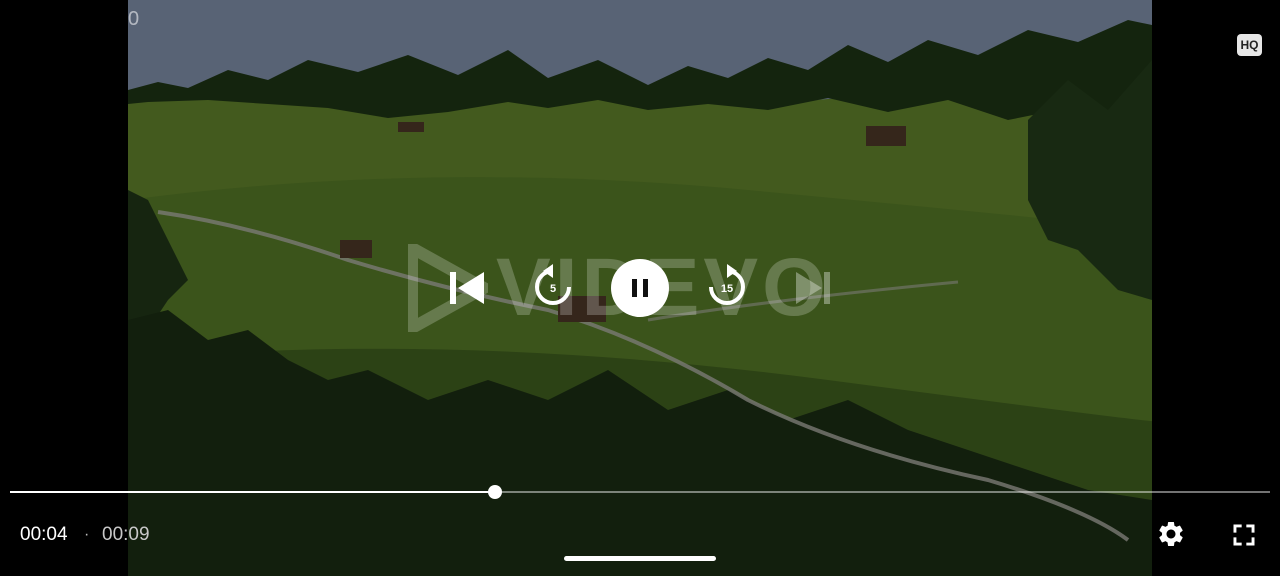  I want to click on current-time: 00:04, so click(44, 534).